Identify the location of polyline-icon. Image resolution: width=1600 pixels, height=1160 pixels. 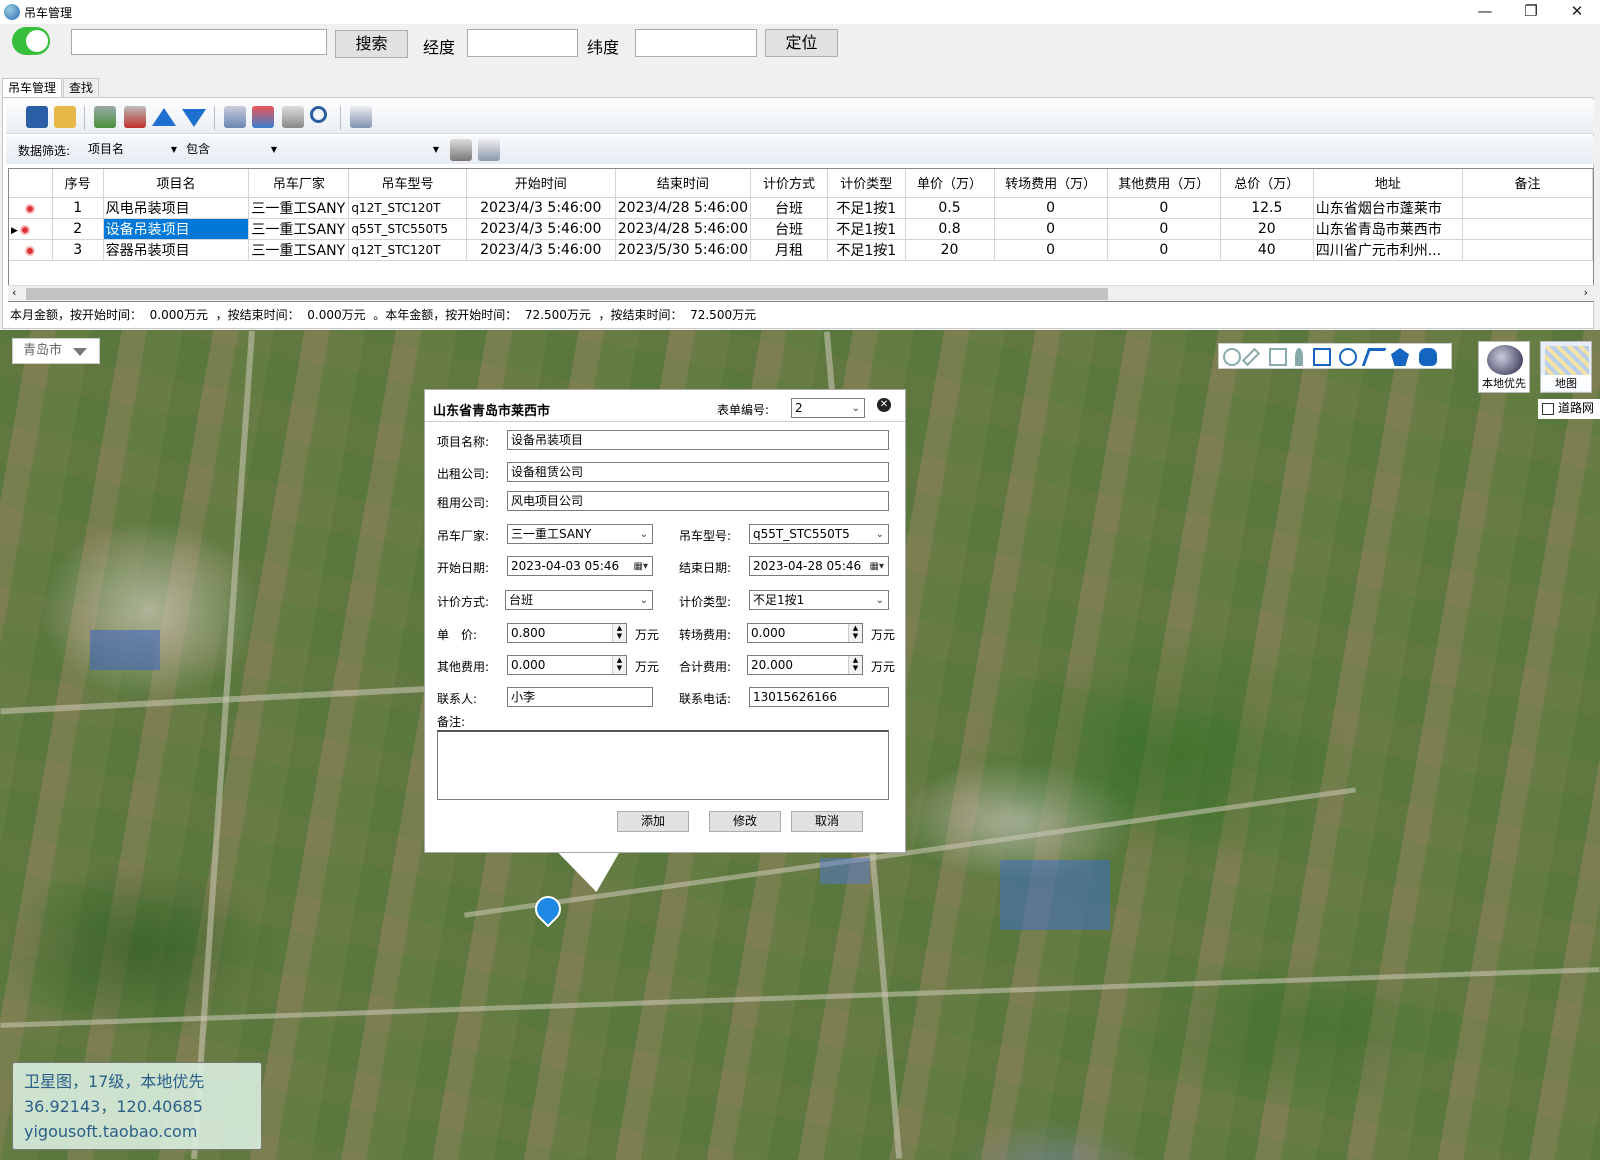
(1374, 357).